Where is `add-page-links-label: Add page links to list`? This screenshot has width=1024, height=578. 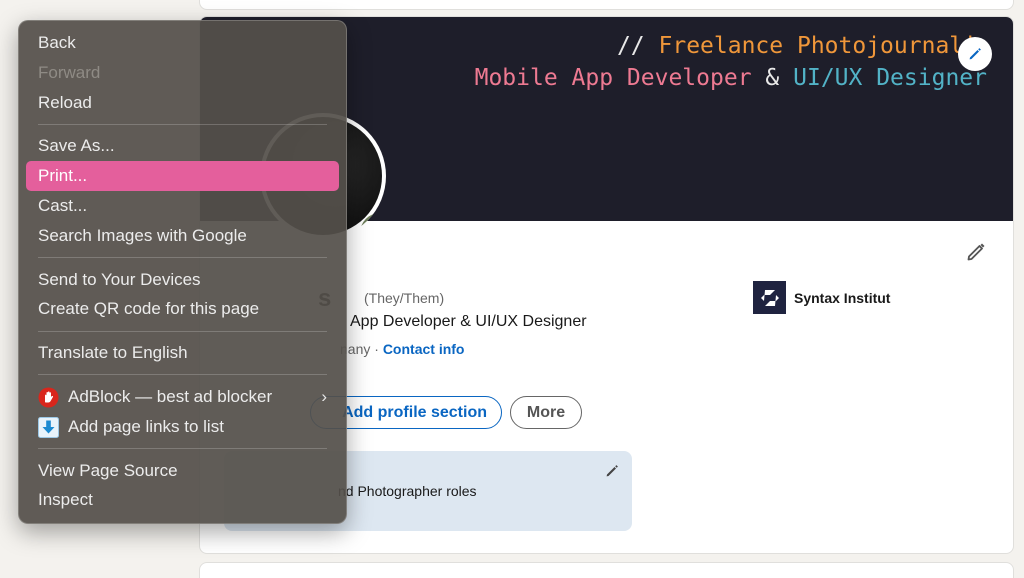
add-page-links-label: Add page links to list is located at coordinates (146, 426).